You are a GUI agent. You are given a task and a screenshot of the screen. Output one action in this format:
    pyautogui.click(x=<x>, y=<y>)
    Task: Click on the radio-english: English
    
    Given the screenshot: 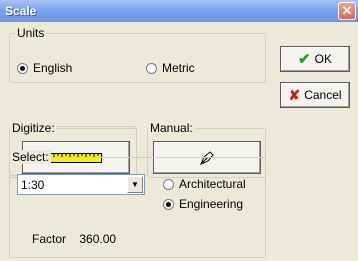 What is the action you would take?
    pyautogui.click(x=44, y=68)
    